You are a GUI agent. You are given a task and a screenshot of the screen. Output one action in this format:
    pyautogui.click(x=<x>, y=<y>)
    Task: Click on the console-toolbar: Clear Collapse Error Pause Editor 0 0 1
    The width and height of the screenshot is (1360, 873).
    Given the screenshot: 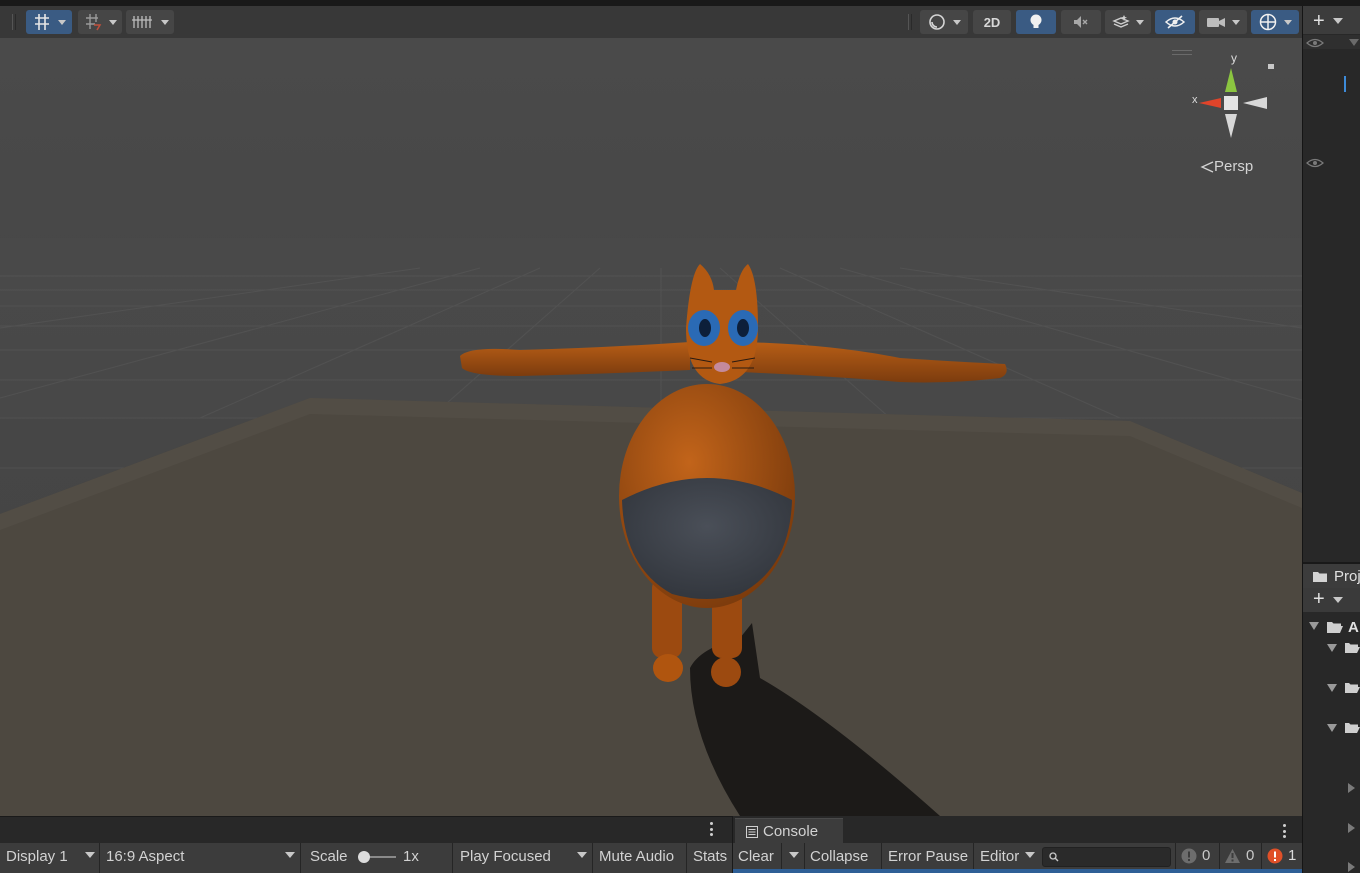 What is the action you would take?
    pyautogui.click(x=1017, y=858)
    